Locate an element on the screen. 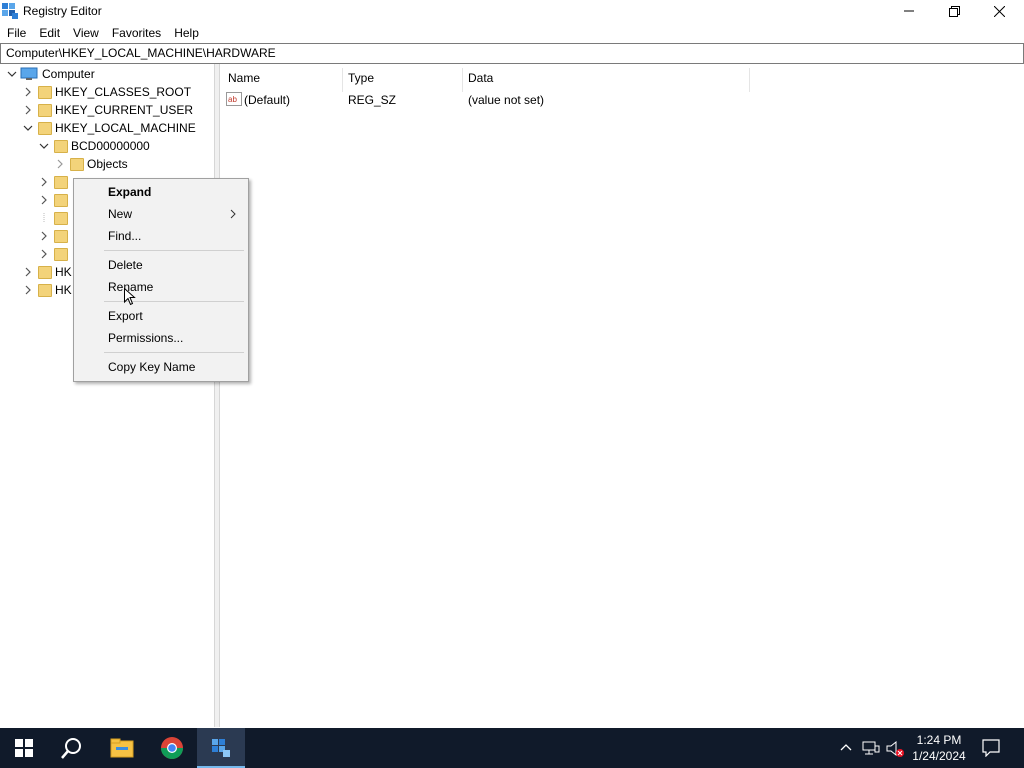 This screenshot has width=1024, height=768. restore-button is located at coordinates (954, 11).